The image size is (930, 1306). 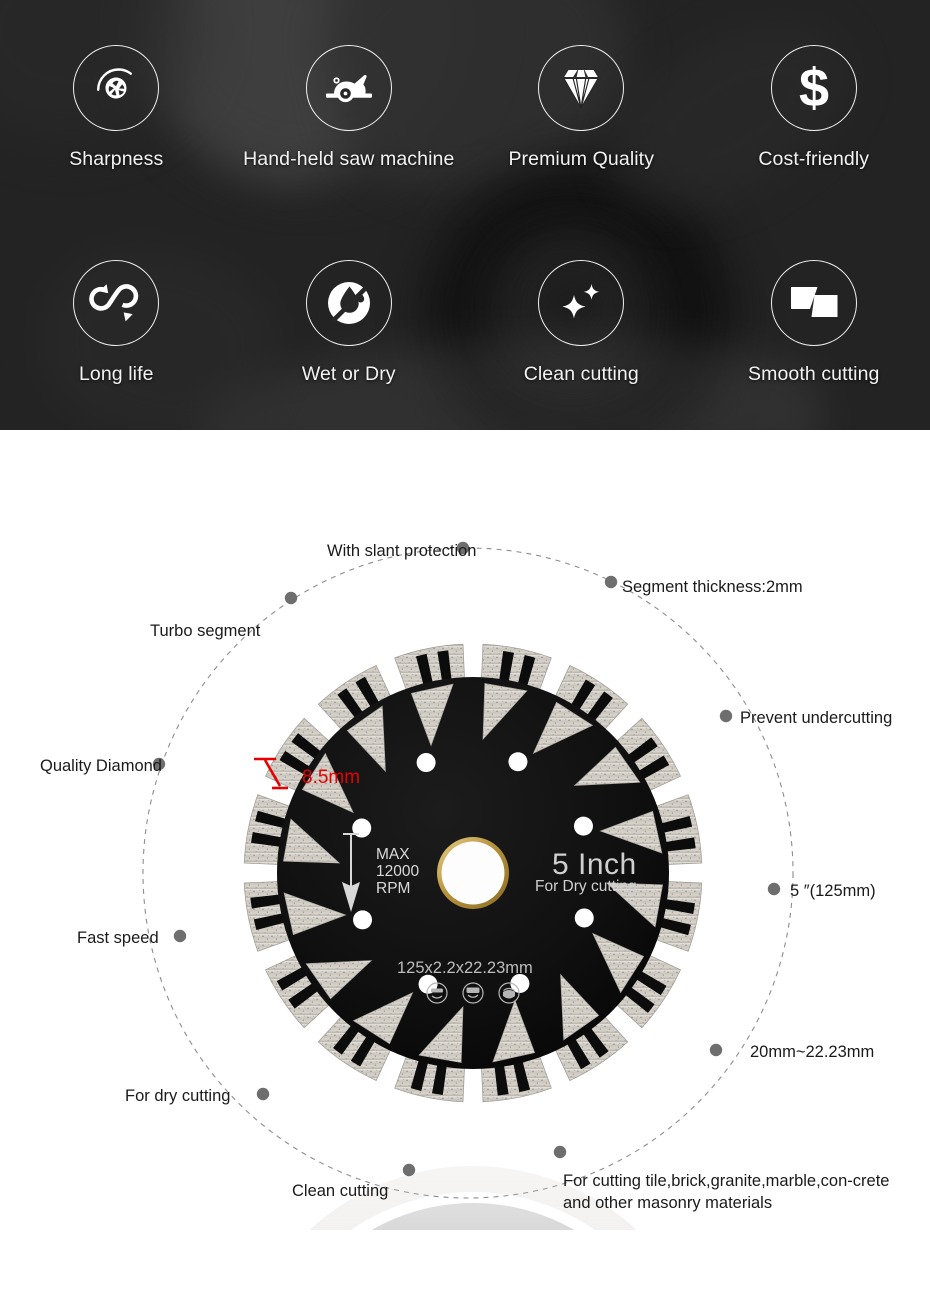 What do you see at coordinates (340, 1191) in the screenshot?
I see `callout-clean-cutting: Clean cutting` at bounding box center [340, 1191].